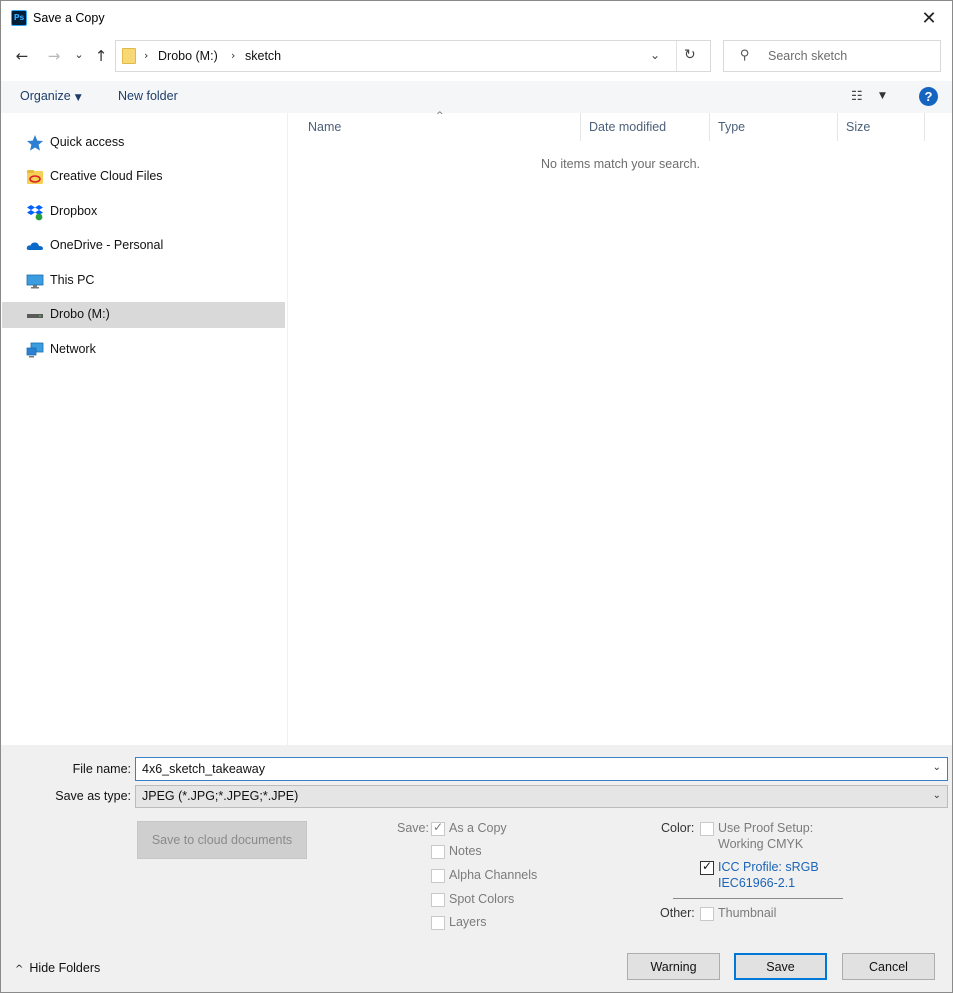 This screenshot has height=993, width=953. What do you see at coordinates (620, 164) in the screenshot?
I see `empty-message: No items match your search.` at bounding box center [620, 164].